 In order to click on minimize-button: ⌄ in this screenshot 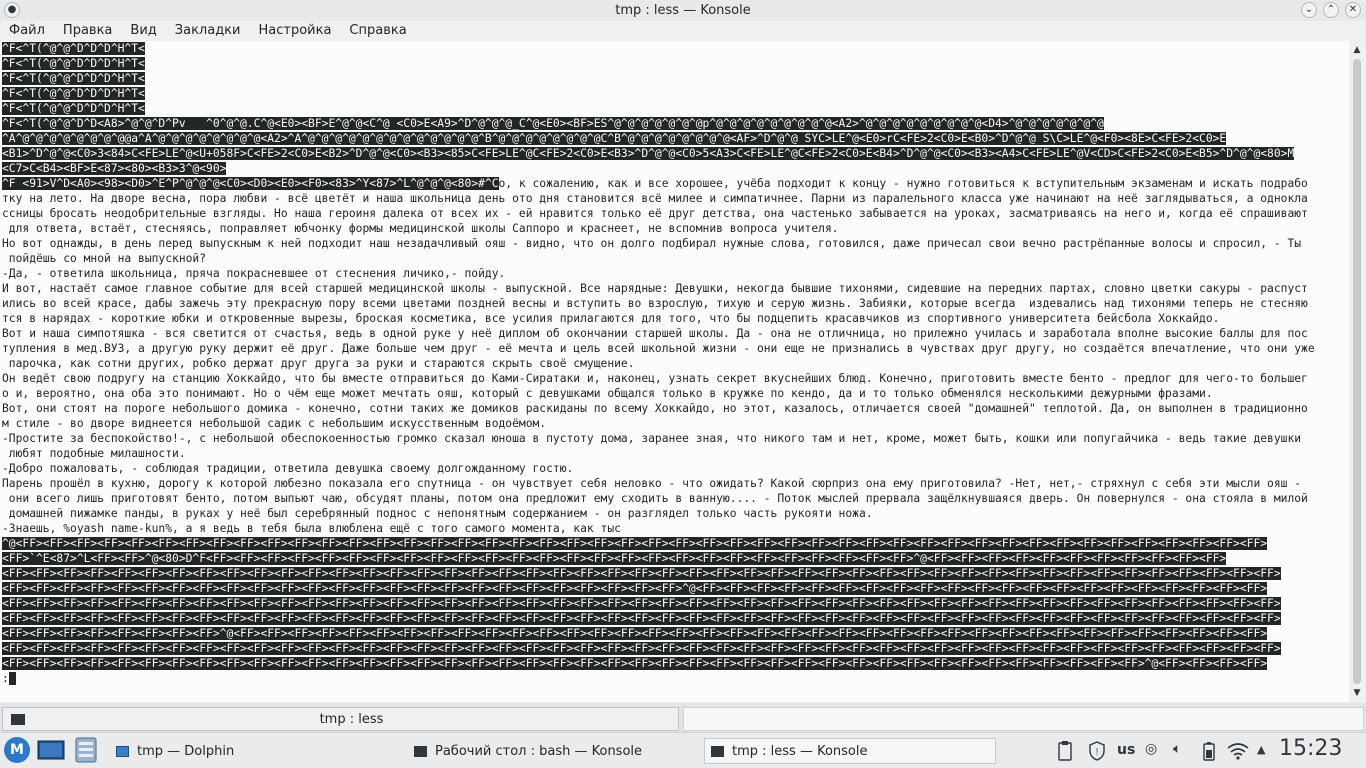, I will do `click(1309, 10)`.